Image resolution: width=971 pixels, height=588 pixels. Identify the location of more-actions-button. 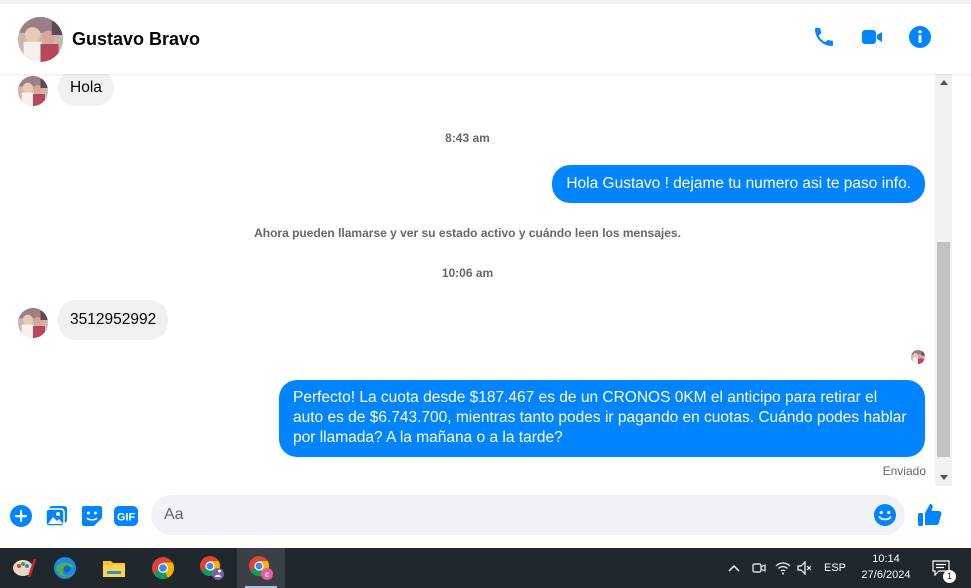
(21, 516).